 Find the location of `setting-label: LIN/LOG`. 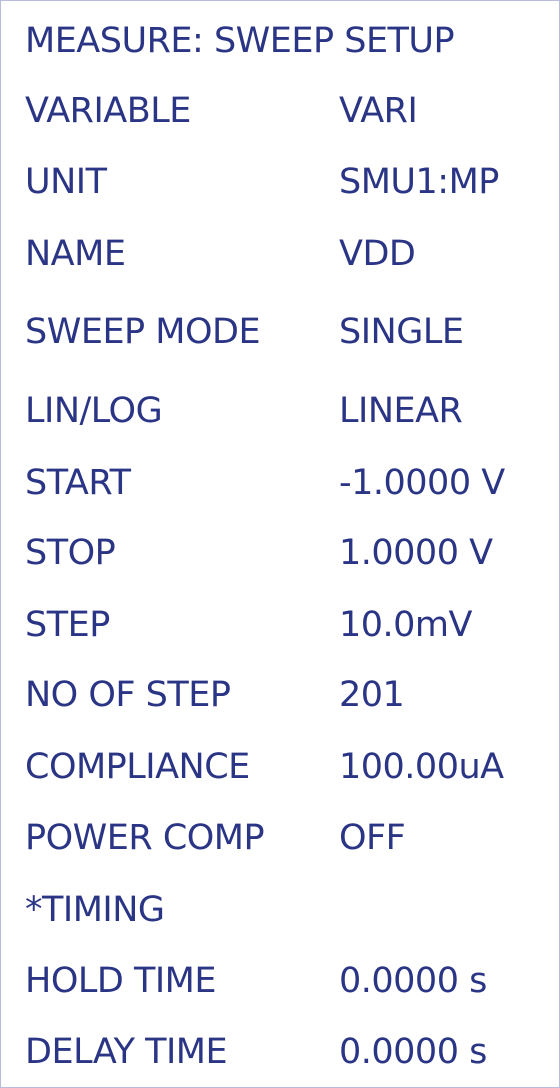

setting-label: LIN/LOG is located at coordinates (94, 411).